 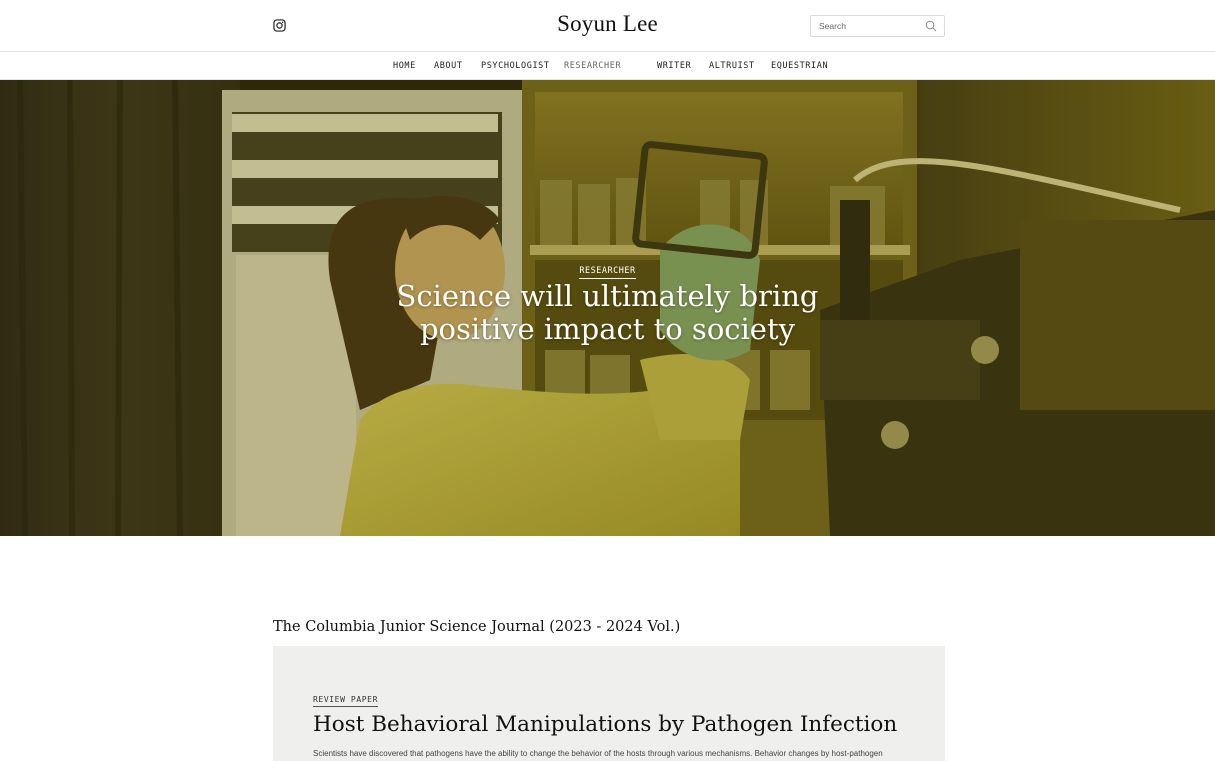 I want to click on nav-item-home: HOME, so click(x=404, y=66).